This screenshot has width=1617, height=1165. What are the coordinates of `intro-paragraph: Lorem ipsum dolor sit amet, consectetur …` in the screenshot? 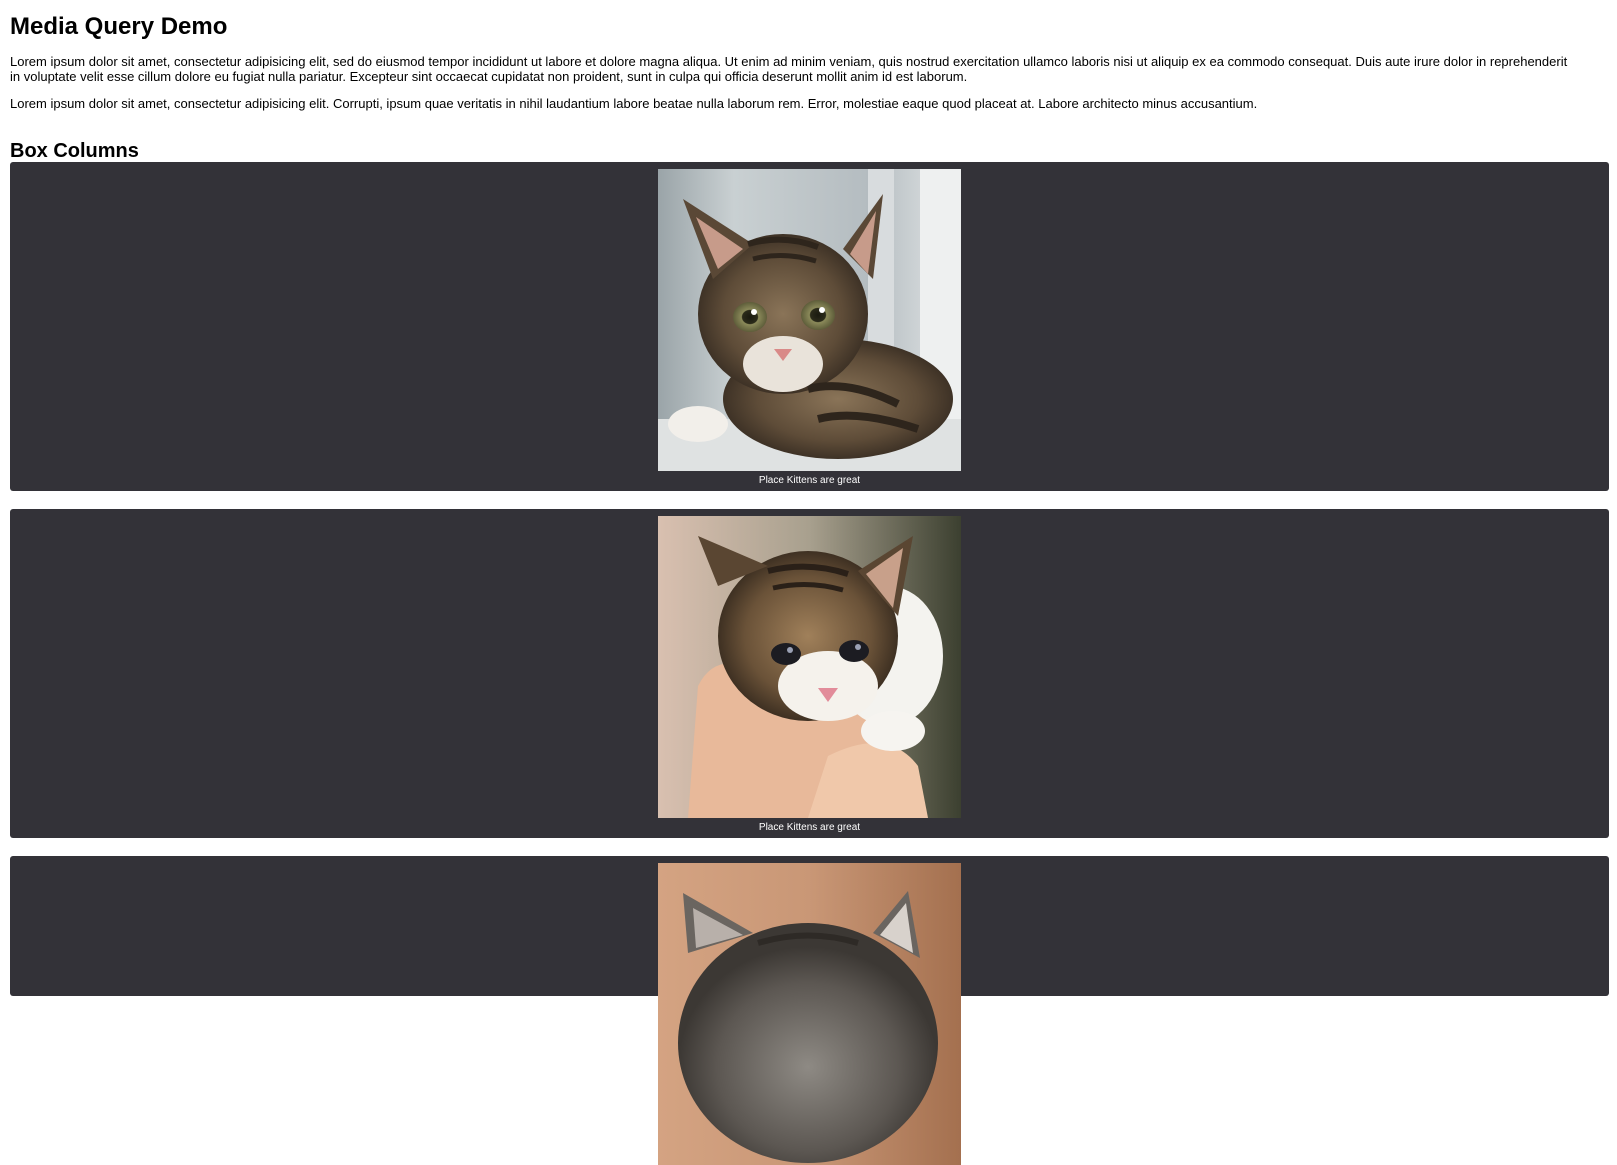 It's located at (789, 69).